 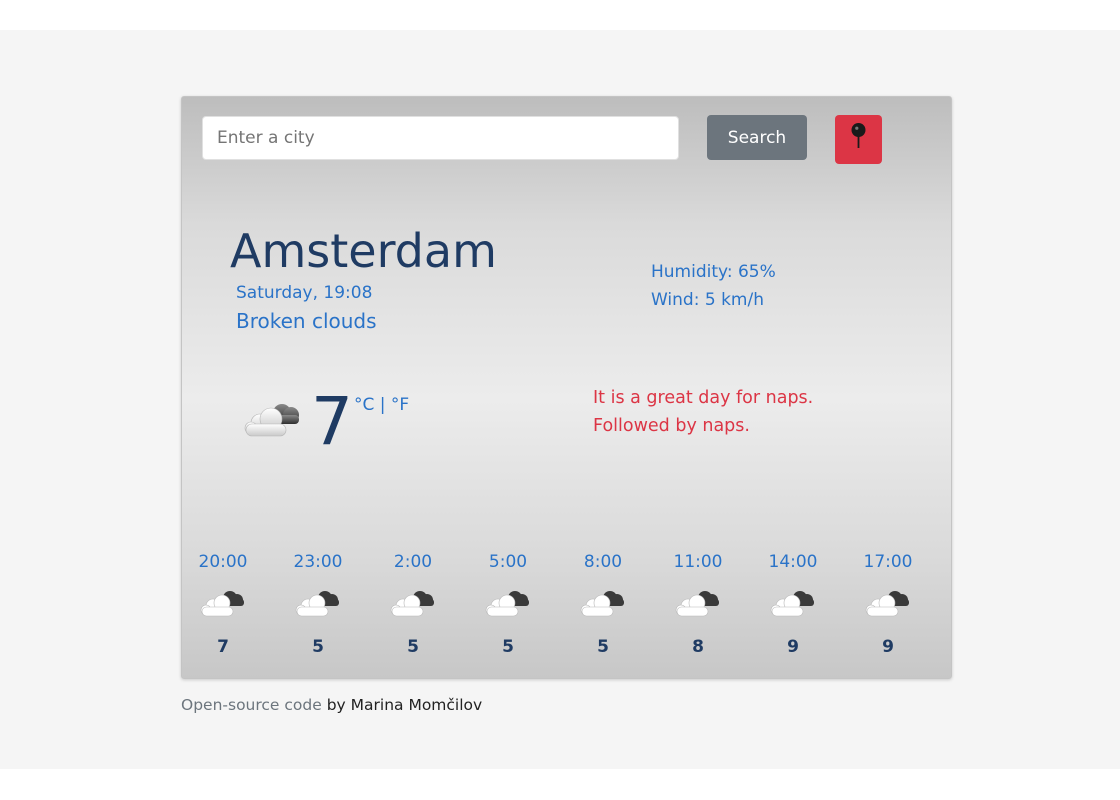 What do you see at coordinates (713, 272) in the screenshot?
I see `humidity-value: Humidity: 65%` at bounding box center [713, 272].